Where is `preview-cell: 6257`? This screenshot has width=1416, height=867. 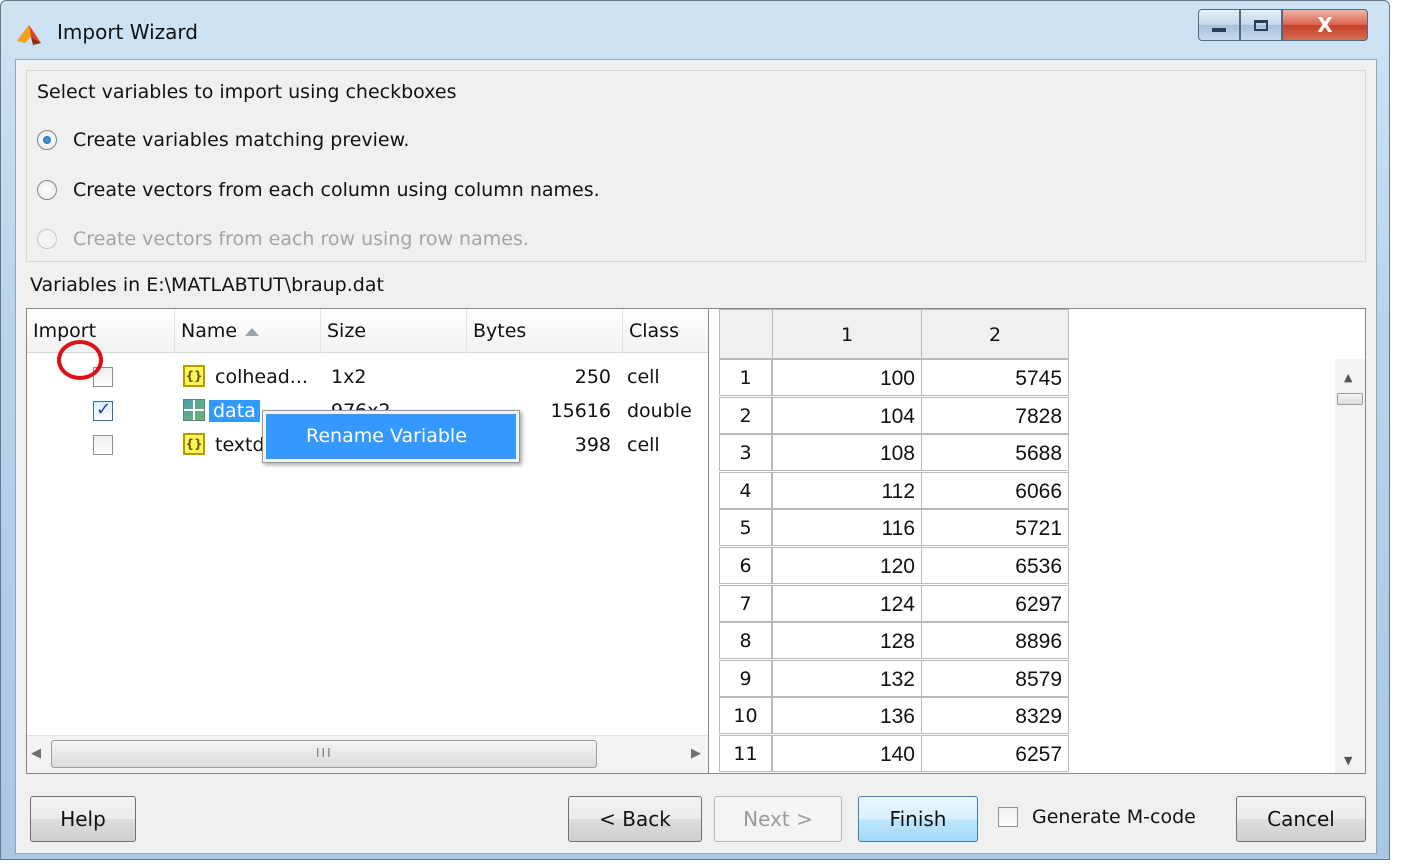
preview-cell: 6257 is located at coordinates (995, 753).